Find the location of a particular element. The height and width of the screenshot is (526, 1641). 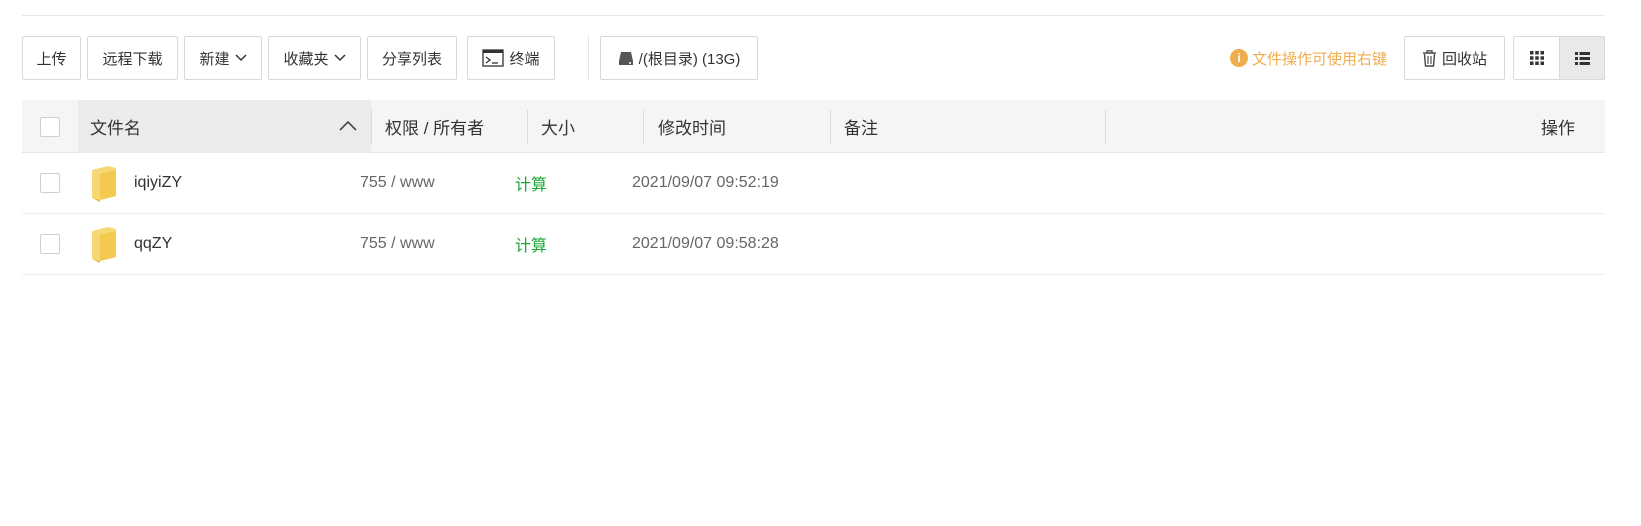

toolbar-divider is located at coordinates (588, 58).